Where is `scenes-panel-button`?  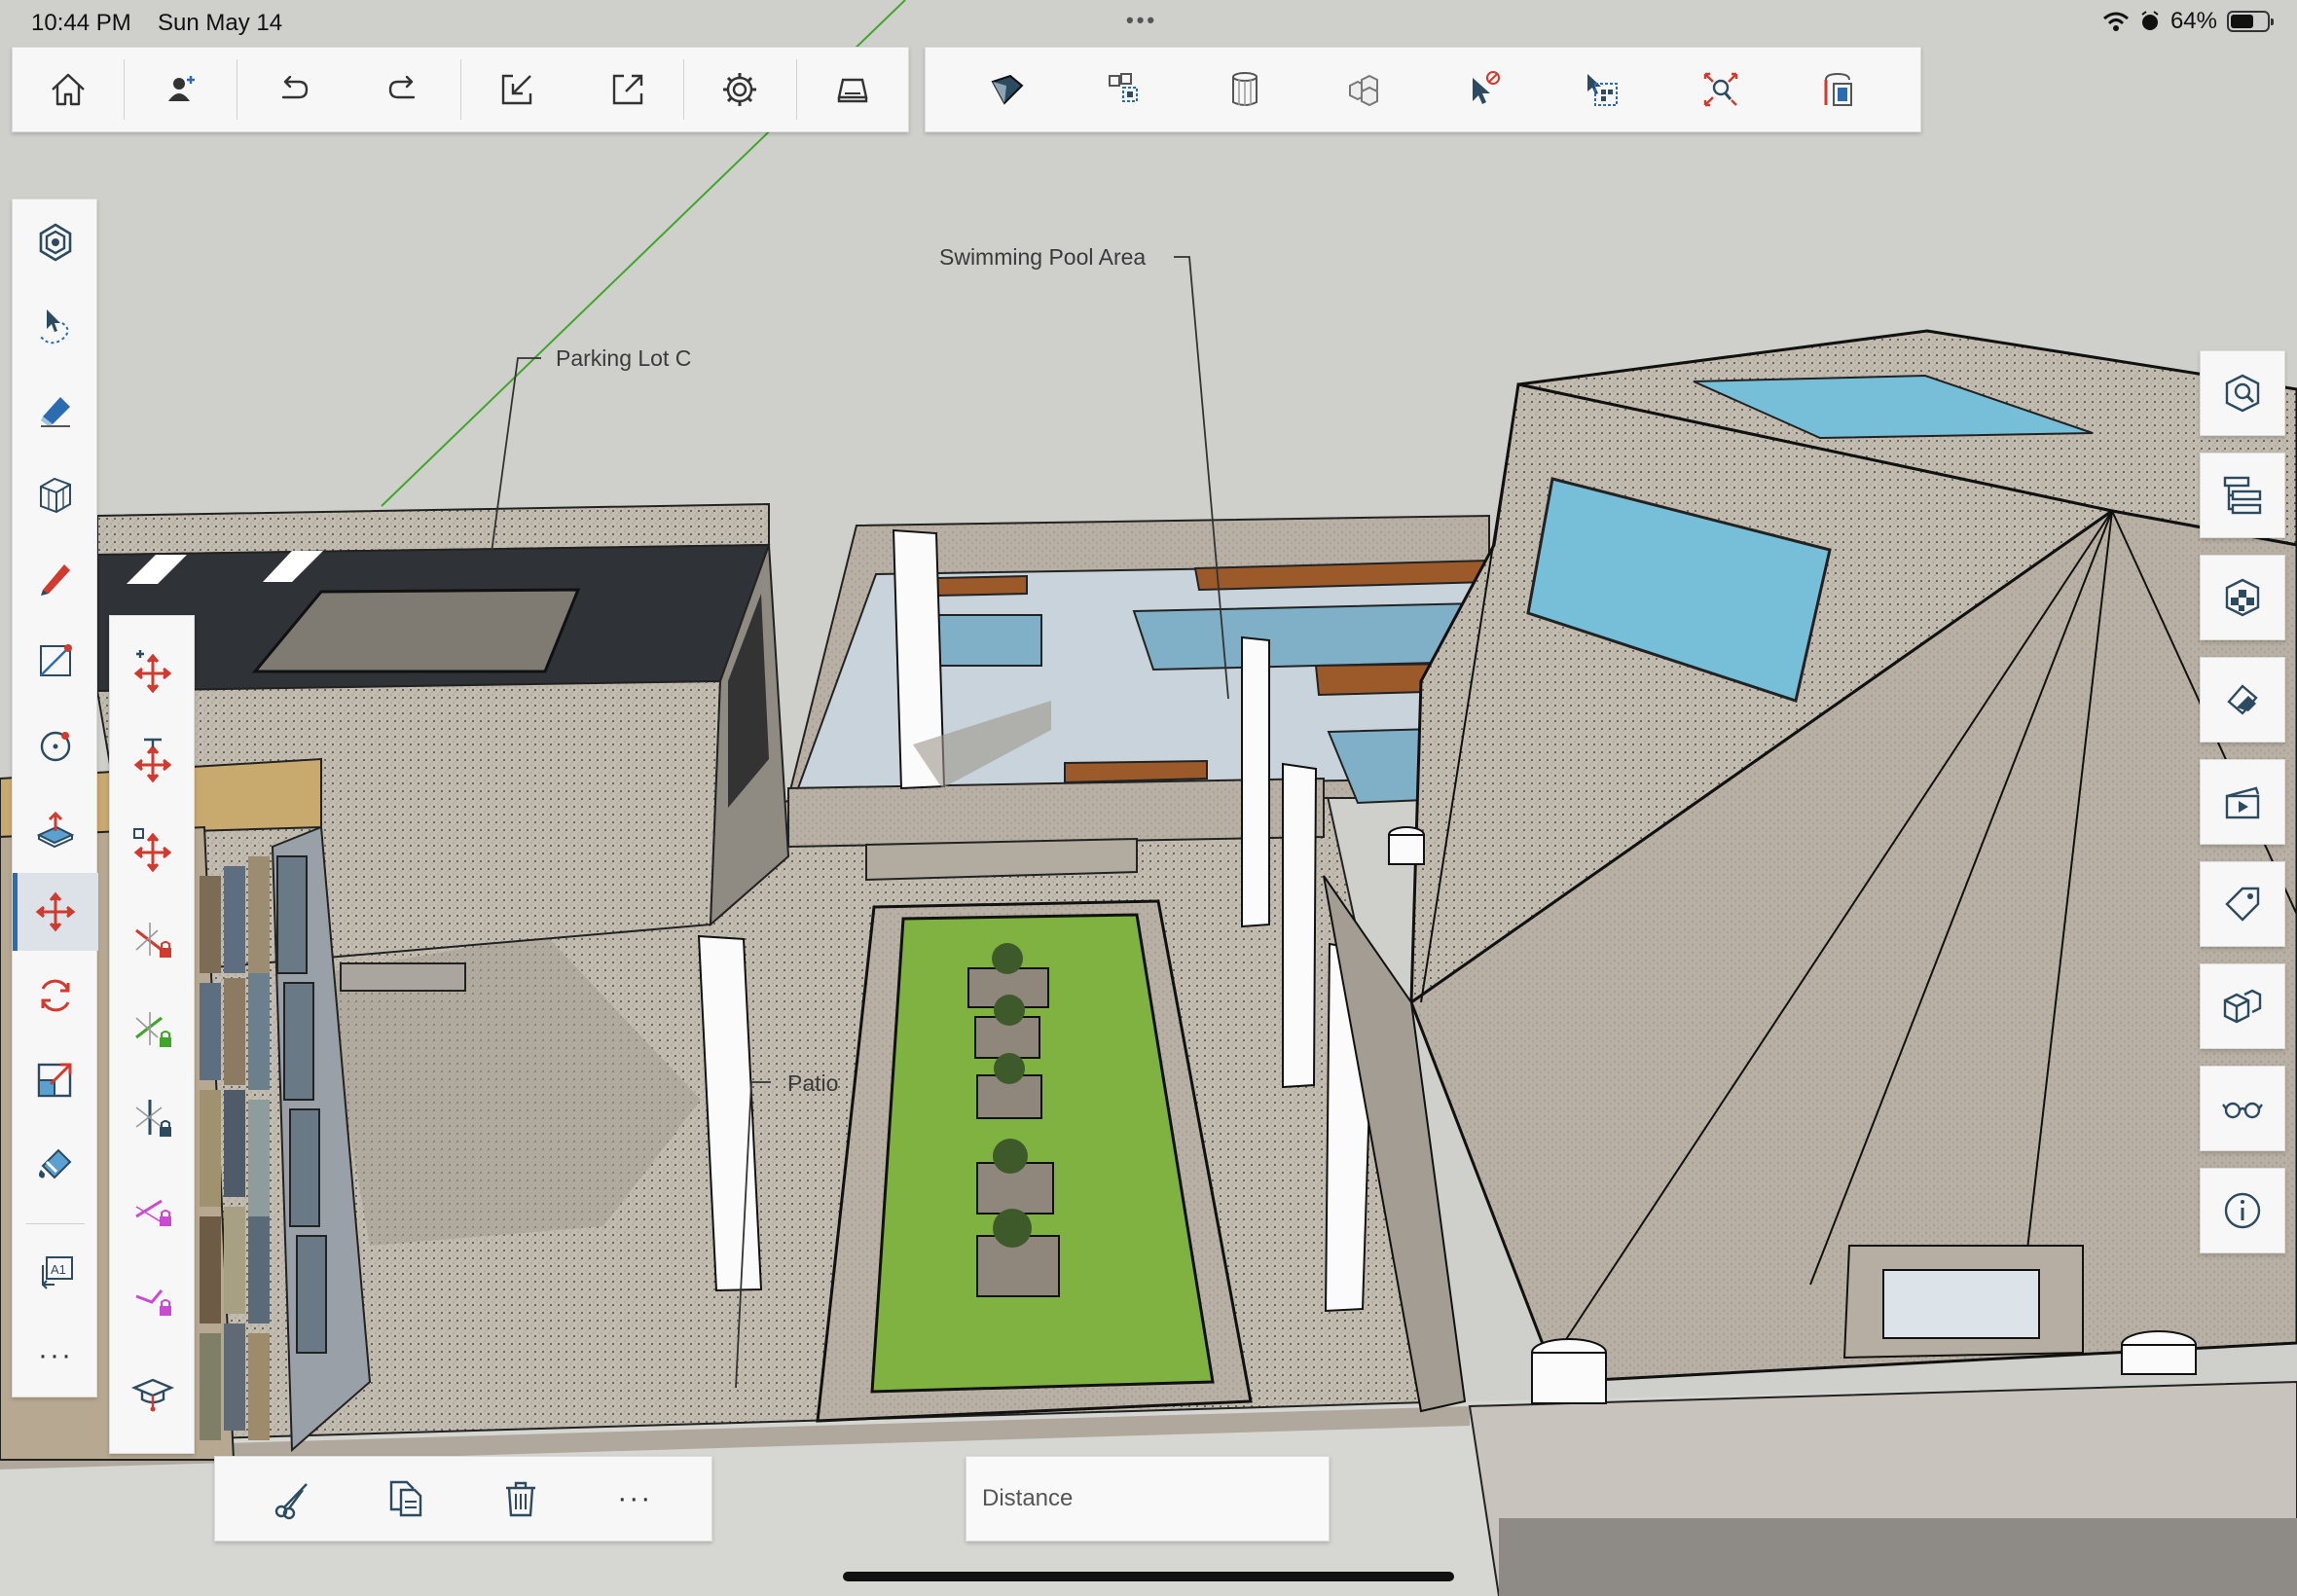 scenes-panel-button is located at coordinates (2242, 802).